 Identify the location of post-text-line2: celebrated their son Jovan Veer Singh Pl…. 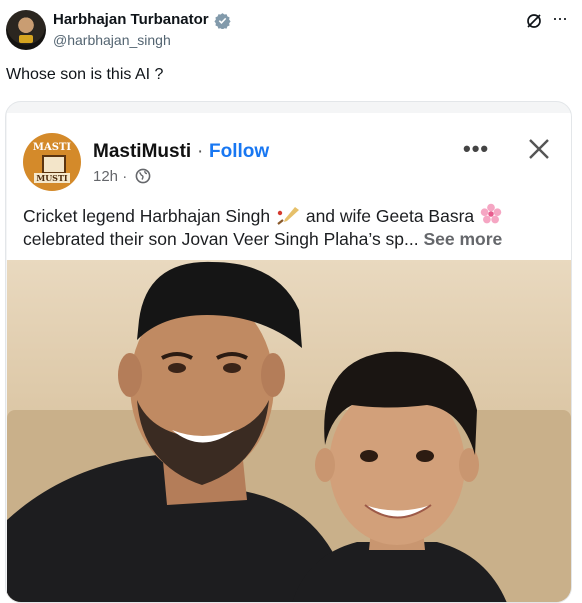
(221, 239).